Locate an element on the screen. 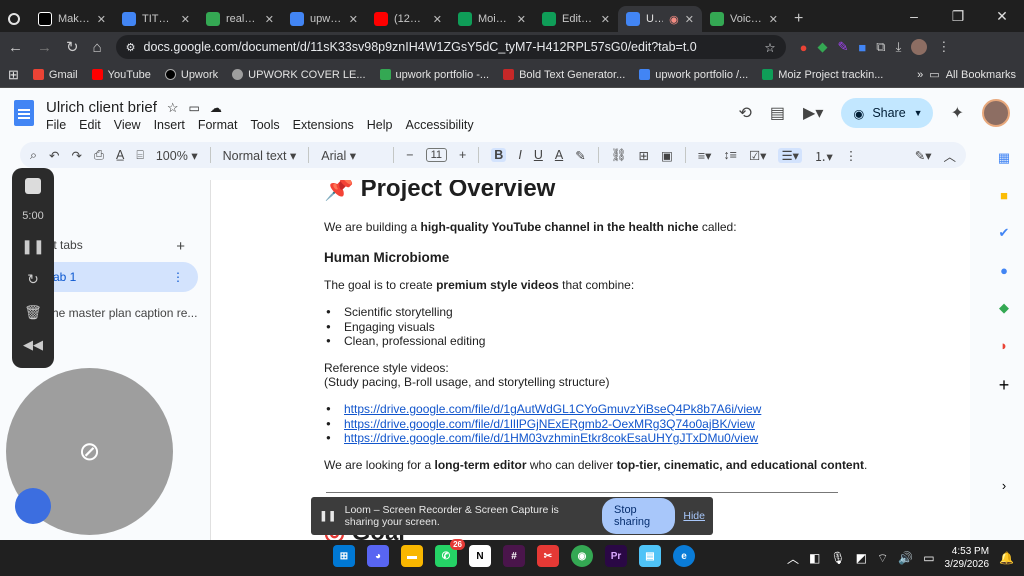  font-select: Arial ▾ is located at coordinates (351, 155).